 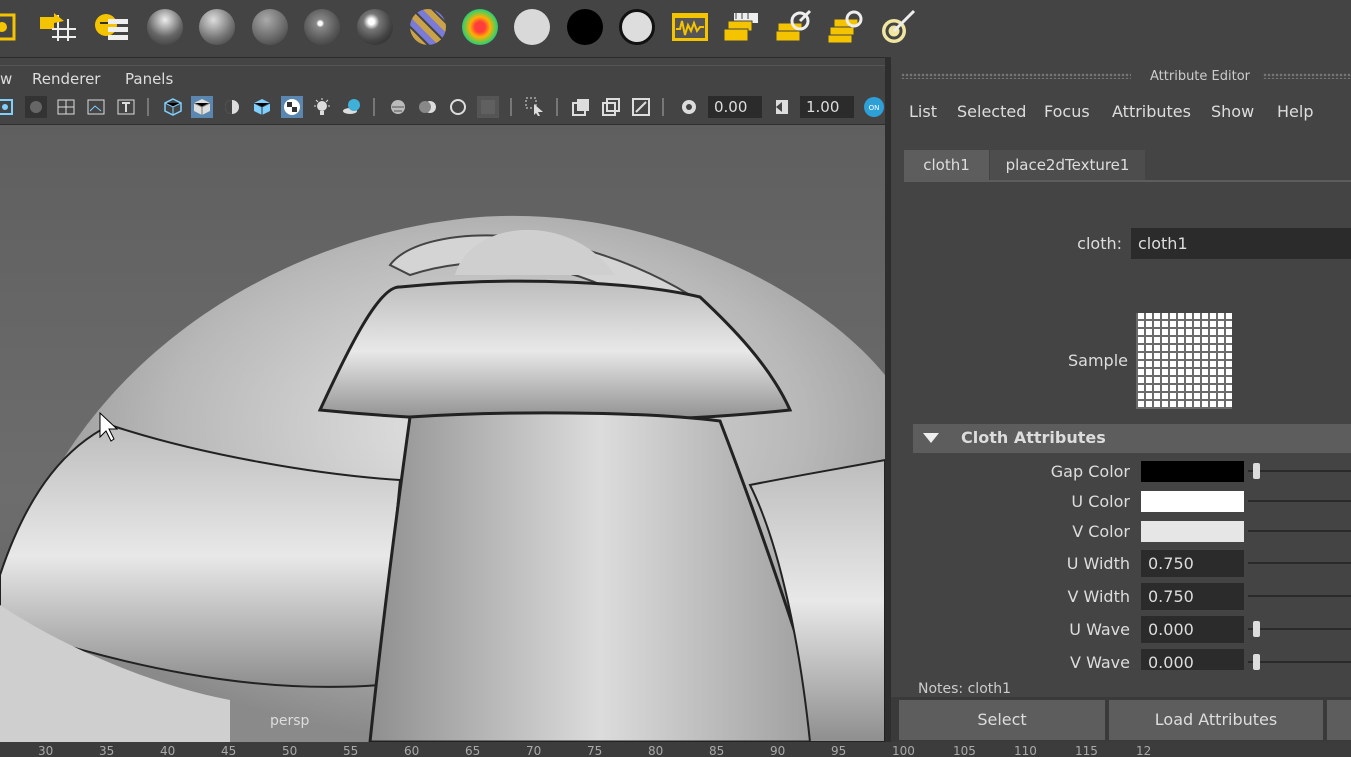 What do you see at coordinates (1299, 471) in the screenshot?
I see `gap-color-slider` at bounding box center [1299, 471].